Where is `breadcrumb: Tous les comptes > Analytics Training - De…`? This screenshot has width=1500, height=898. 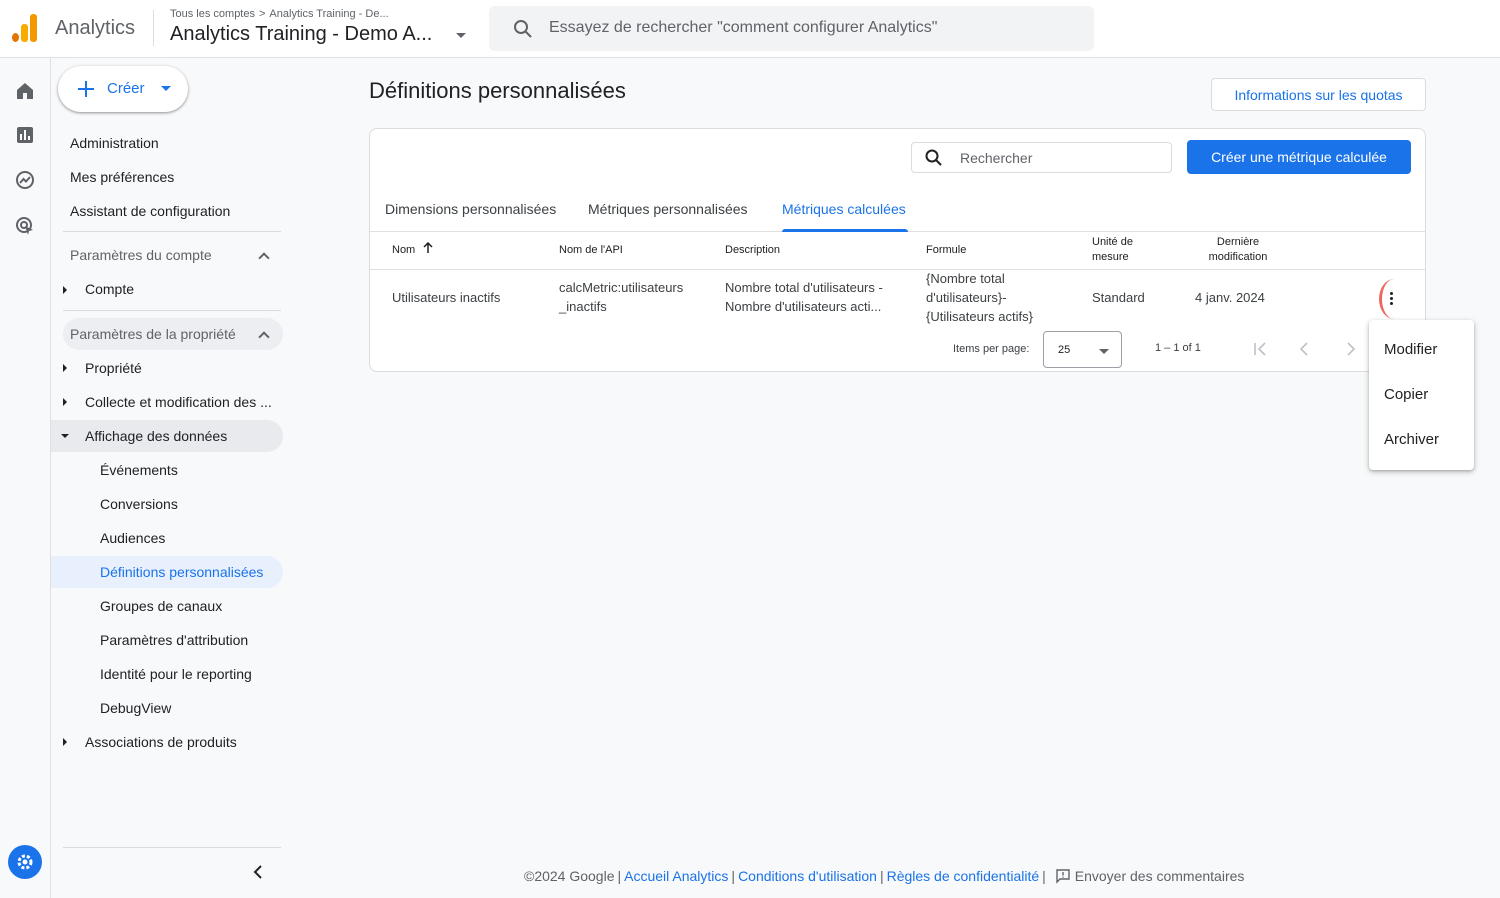 breadcrumb: Tous les comptes > Analytics Training - De… is located at coordinates (279, 14).